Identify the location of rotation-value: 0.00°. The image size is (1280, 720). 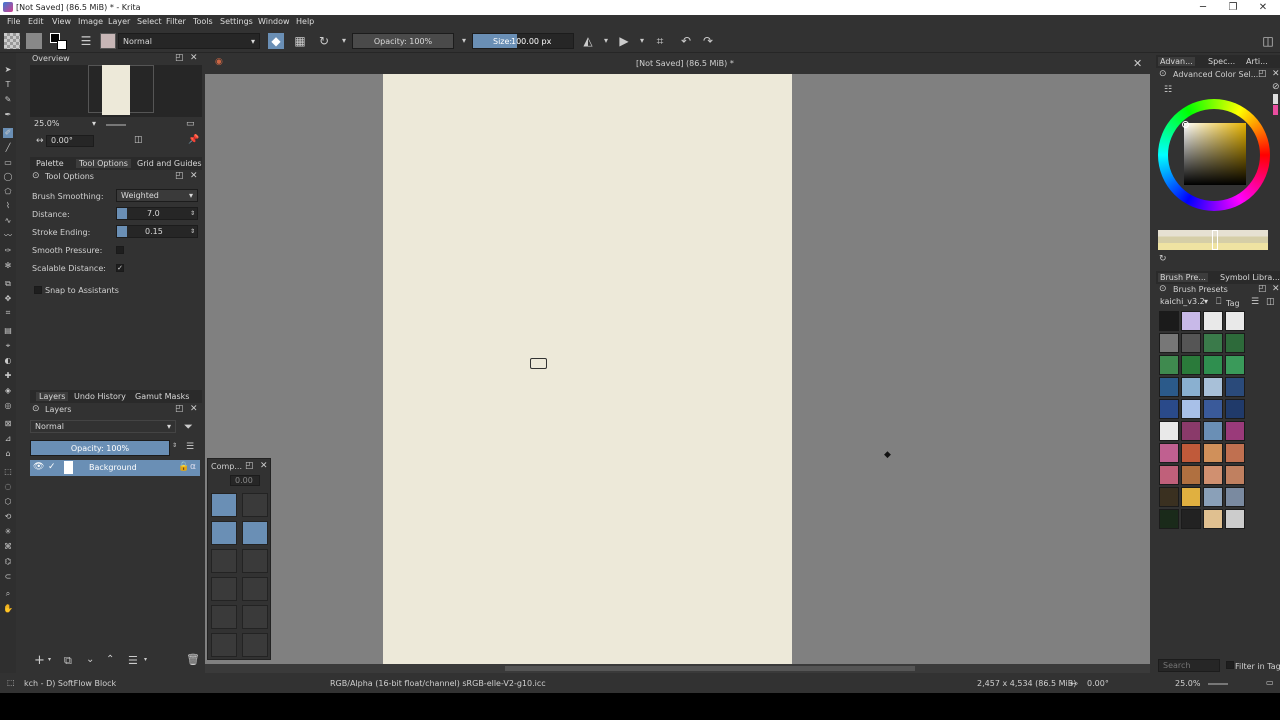
(1098, 683).